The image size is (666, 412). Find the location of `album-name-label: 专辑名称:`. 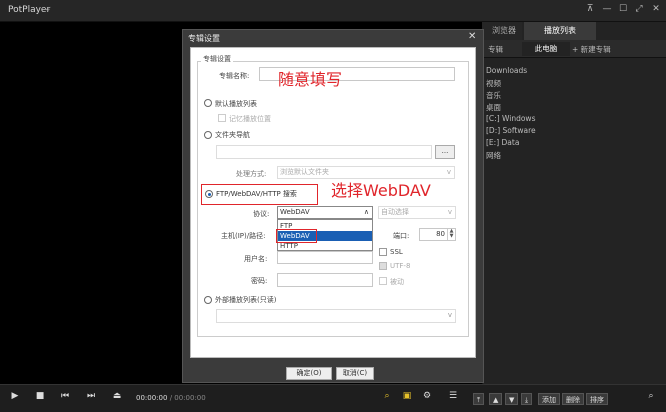

album-name-label: 专辑名称: is located at coordinates (234, 76).